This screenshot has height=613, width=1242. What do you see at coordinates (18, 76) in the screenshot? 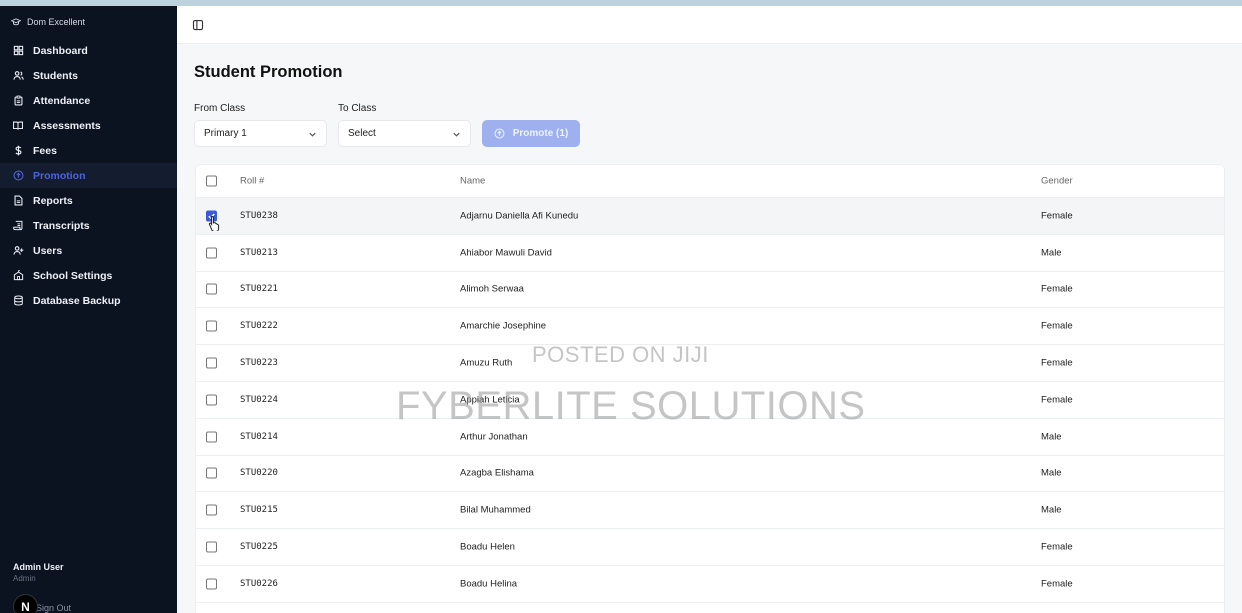
I see `users-icon` at bounding box center [18, 76].